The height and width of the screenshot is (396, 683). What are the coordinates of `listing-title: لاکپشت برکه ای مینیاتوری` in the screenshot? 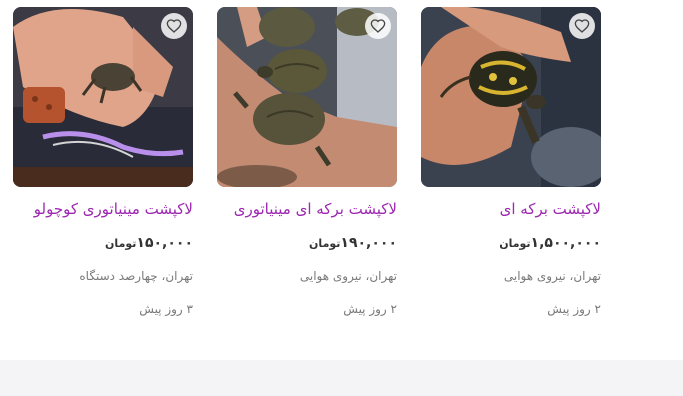 It's located at (297, 209).